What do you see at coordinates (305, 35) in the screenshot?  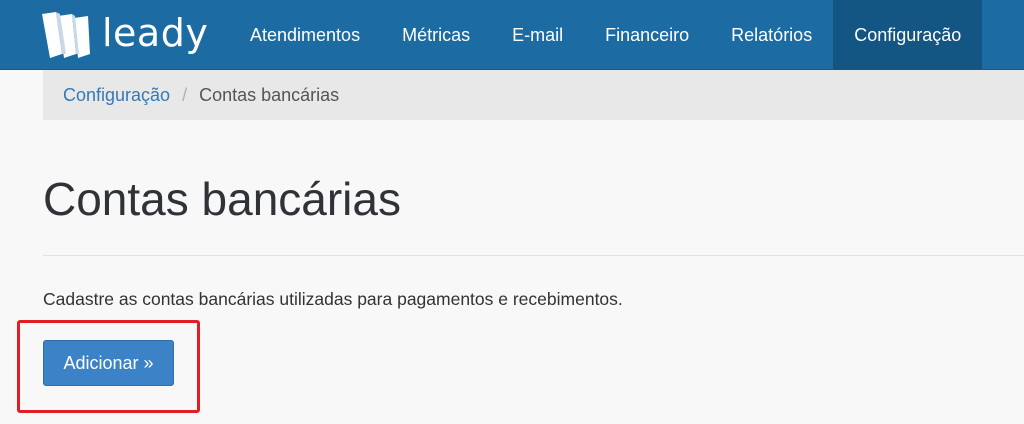 I see `nav-item-atendimentos: Atendimentos` at bounding box center [305, 35].